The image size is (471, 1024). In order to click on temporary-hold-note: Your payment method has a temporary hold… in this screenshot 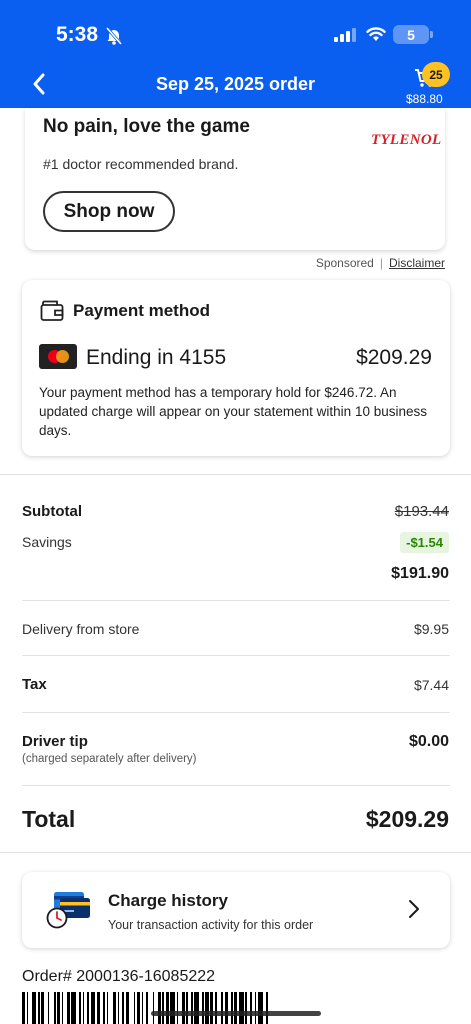, I will do `click(233, 411)`.